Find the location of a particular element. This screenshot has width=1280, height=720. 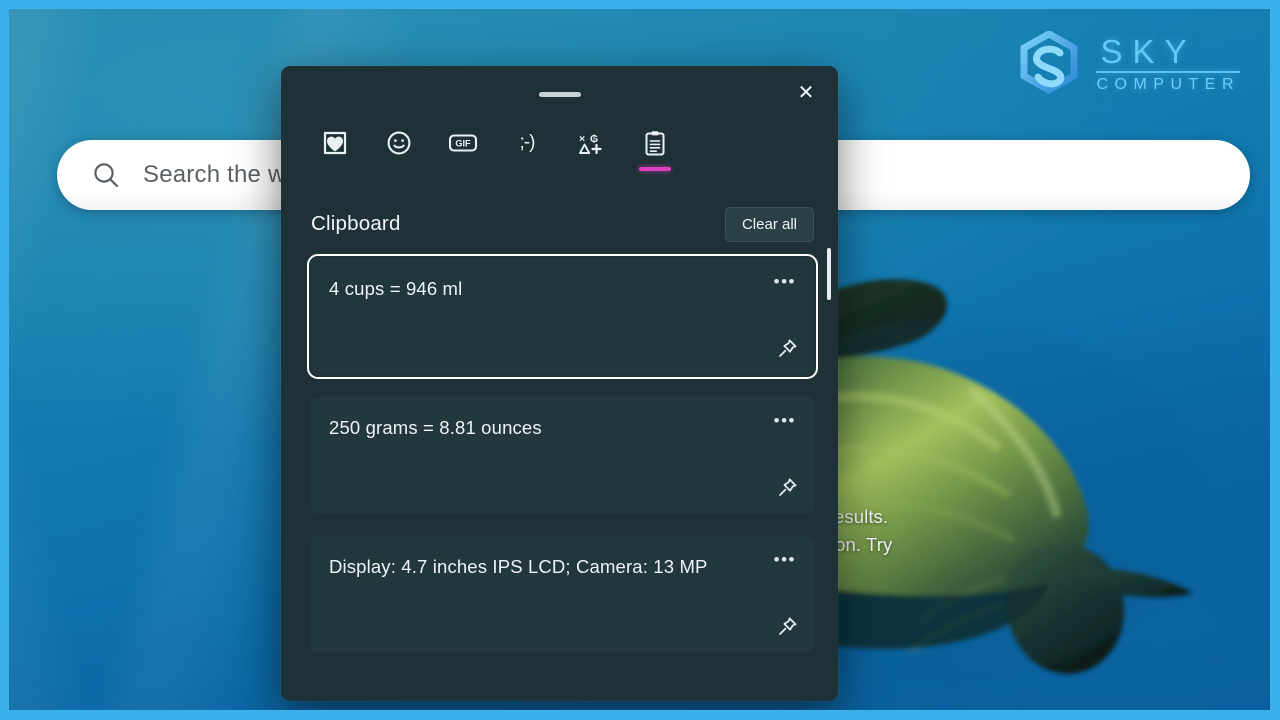

close-icon: ✕ is located at coordinates (806, 92).